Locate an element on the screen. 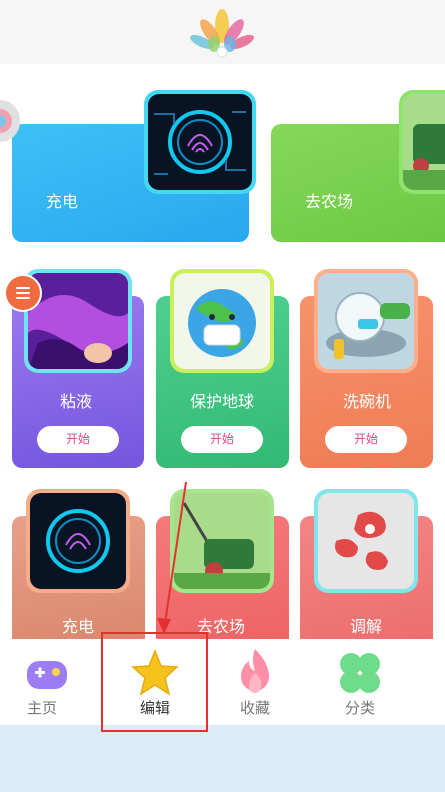 The image size is (445, 792). highlight-box is located at coordinates (154, 682).